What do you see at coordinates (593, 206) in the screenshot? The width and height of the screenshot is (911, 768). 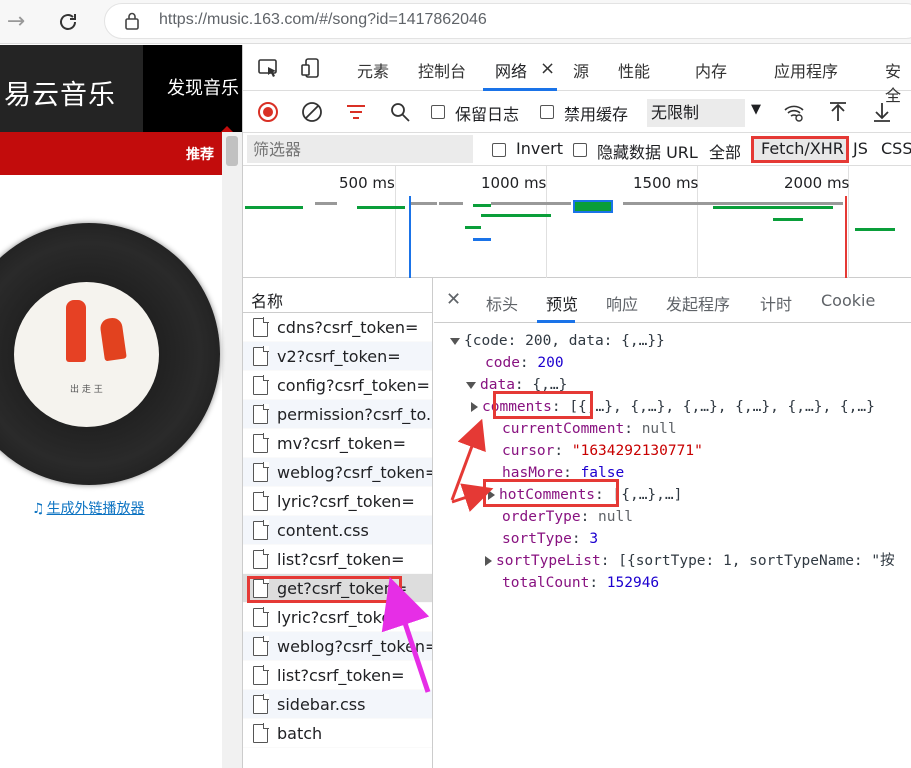 I see `timeline-bar-selected` at bounding box center [593, 206].